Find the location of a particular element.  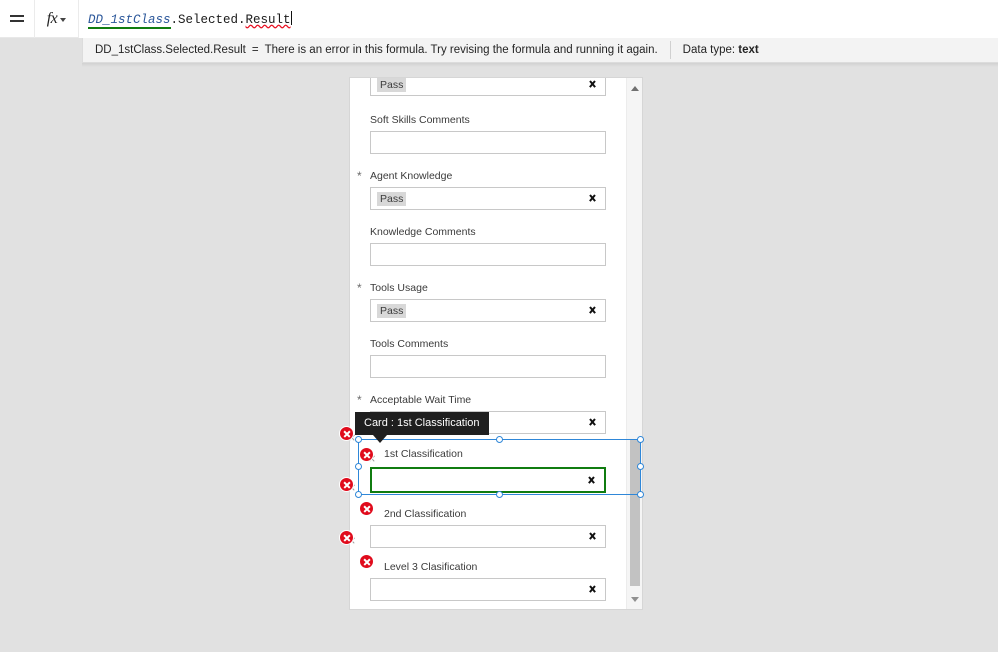

error-badge-acceptable-wait-time is located at coordinates (346, 433).